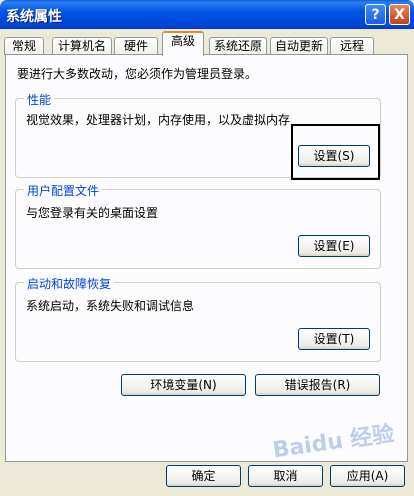 Image resolution: width=414 pixels, height=496 pixels. Describe the element at coordinates (39, 99) in the screenshot. I see `performance-label: 性能` at that location.